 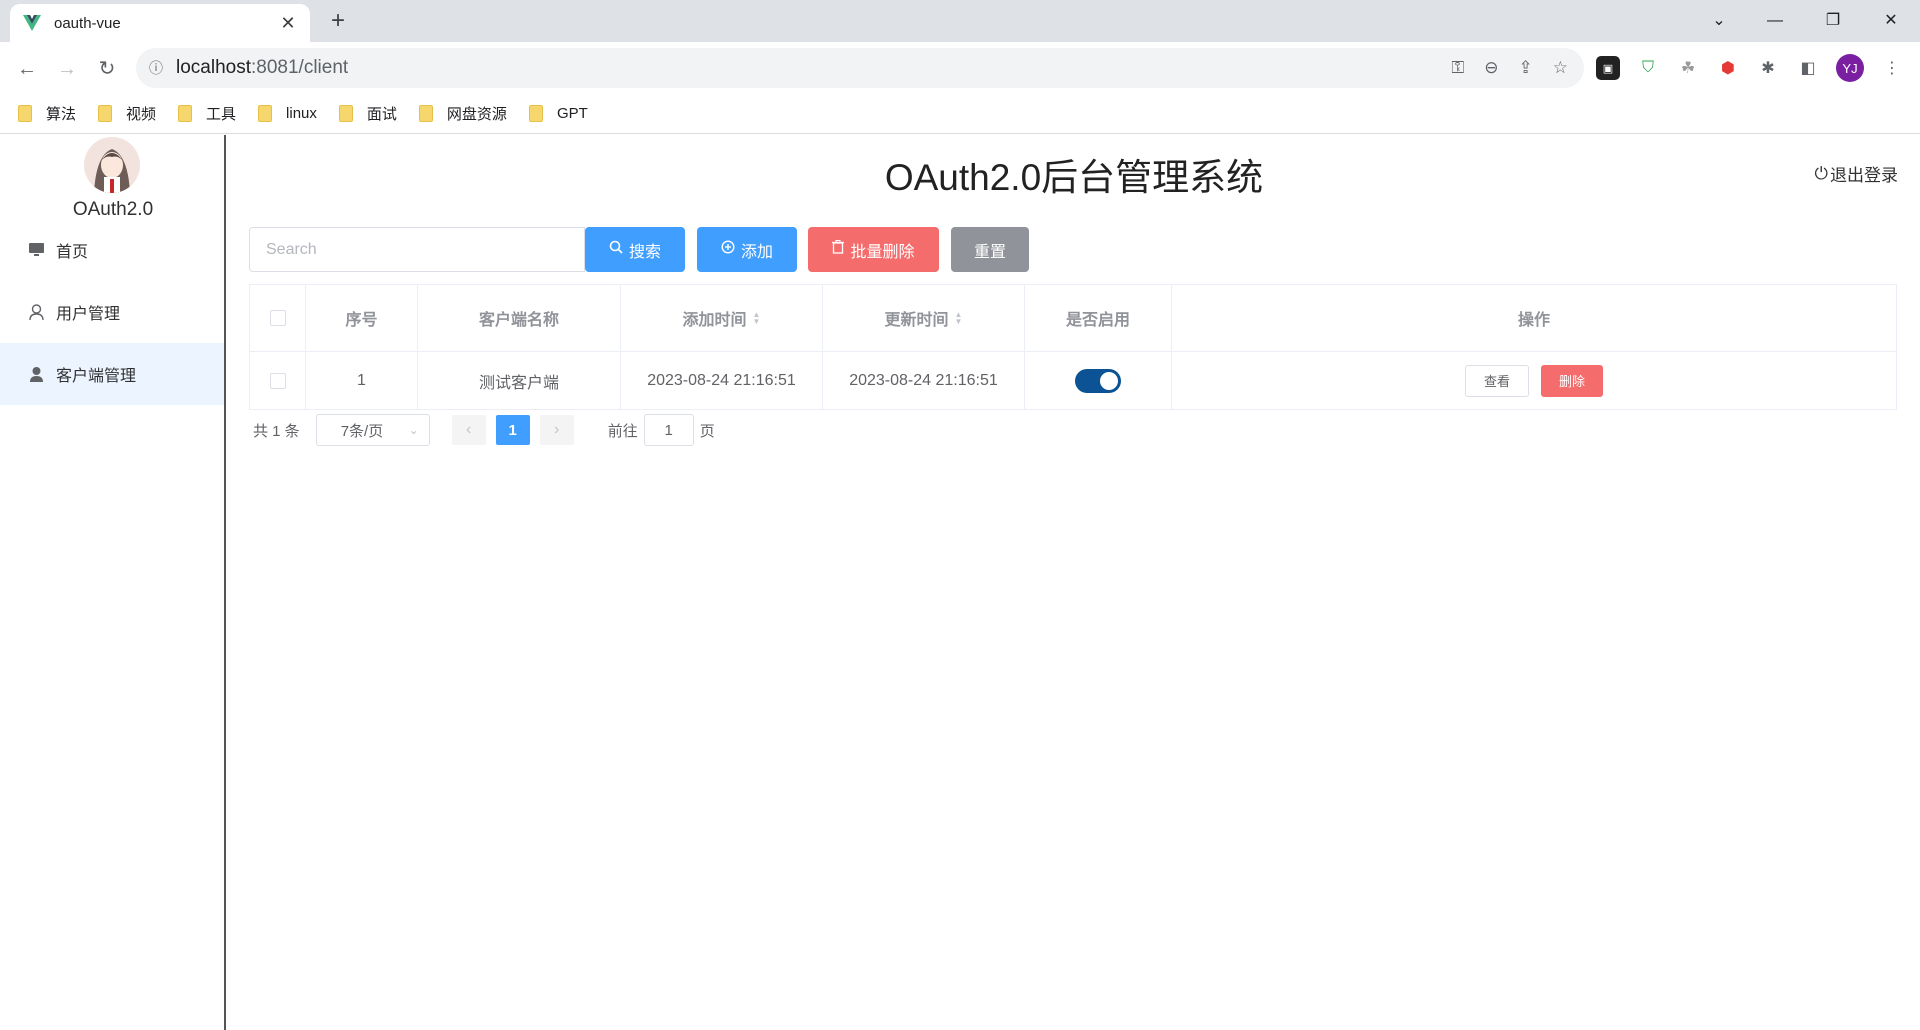 I want to click on close-window-icon: ✕, so click(x=1891, y=21).